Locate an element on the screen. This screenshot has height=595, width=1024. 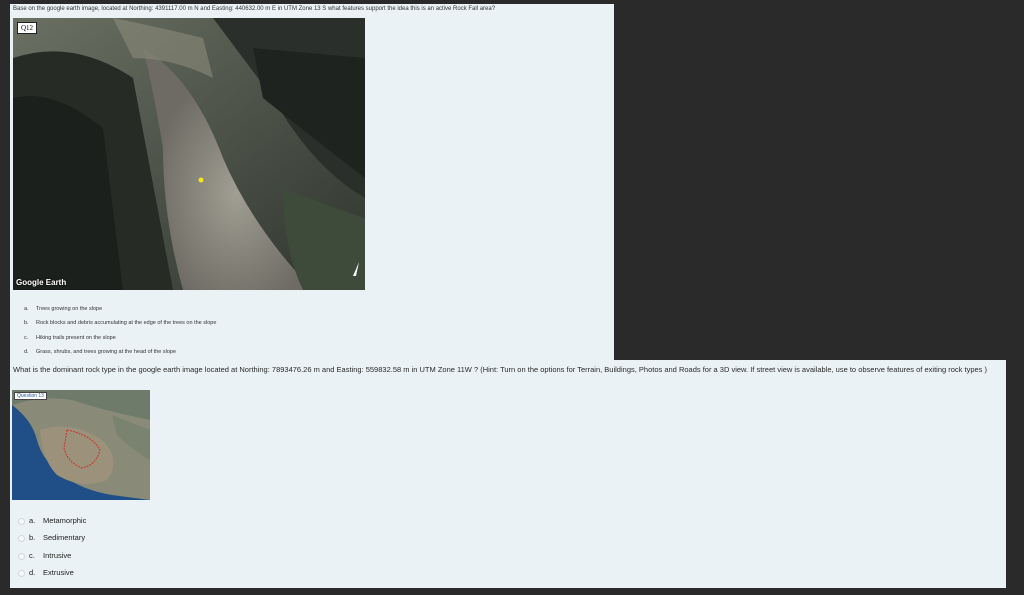
option-c: c. Intrusive is located at coordinates (44, 555).